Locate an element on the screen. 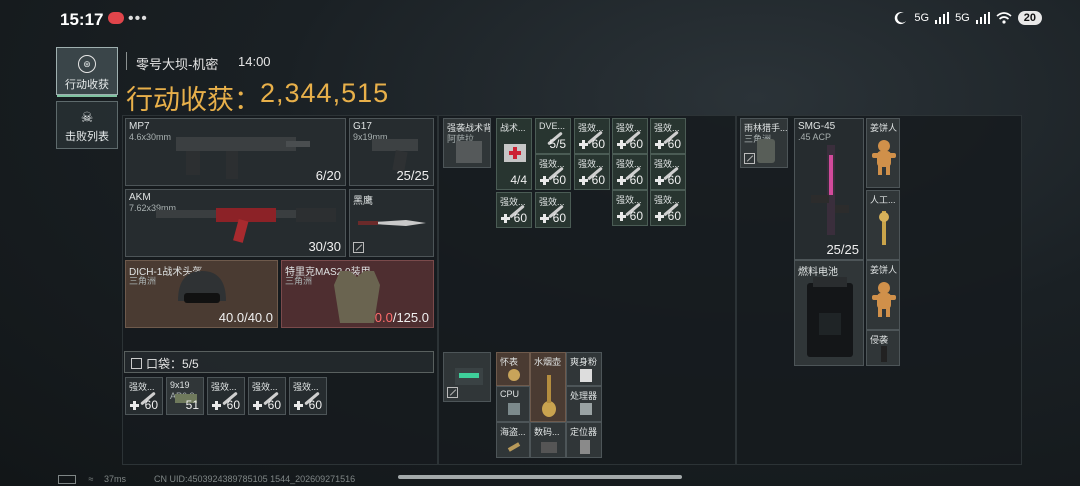 This screenshot has height=486, width=1080. map-name: 零号大坝-机密 is located at coordinates (177, 64).